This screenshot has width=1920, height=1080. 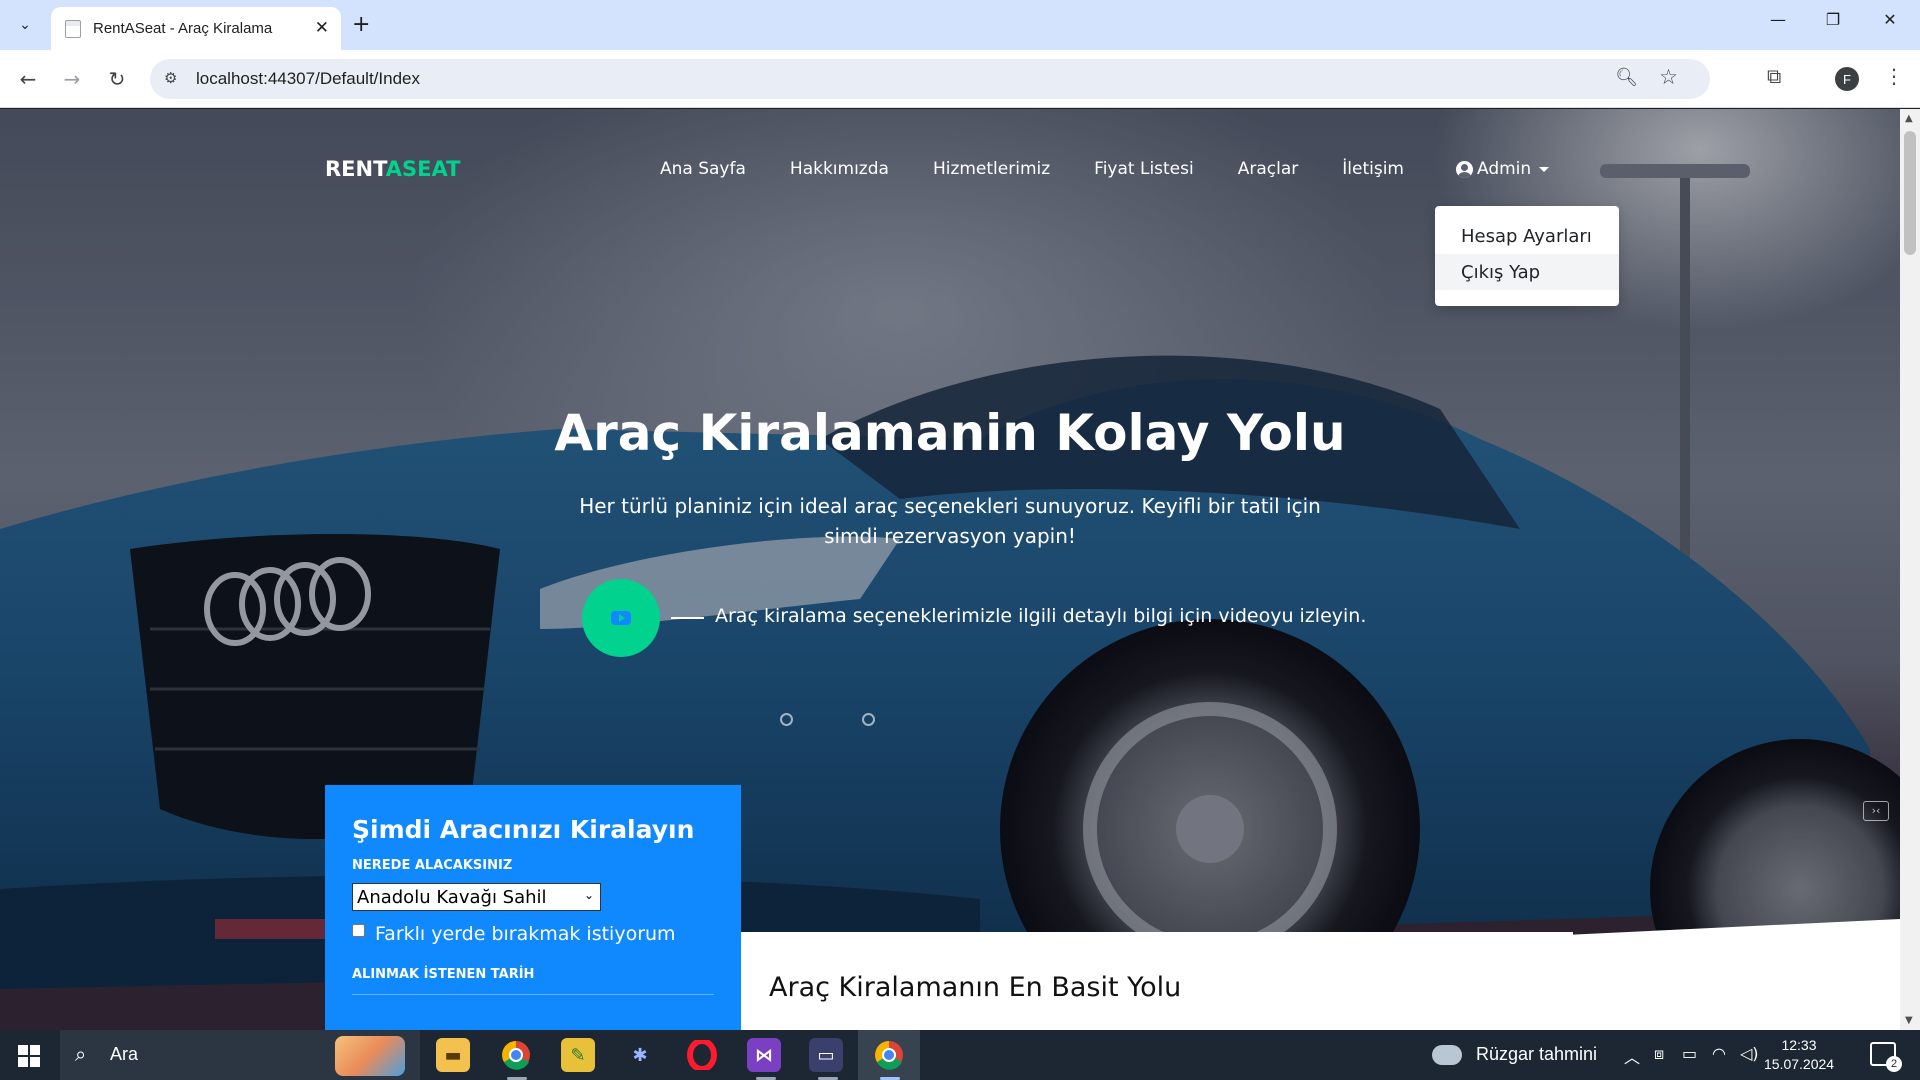 What do you see at coordinates (1910, 569) in the screenshot?
I see `page-scrollbar: ▲ ▼` at bounding box center [1910, 569].